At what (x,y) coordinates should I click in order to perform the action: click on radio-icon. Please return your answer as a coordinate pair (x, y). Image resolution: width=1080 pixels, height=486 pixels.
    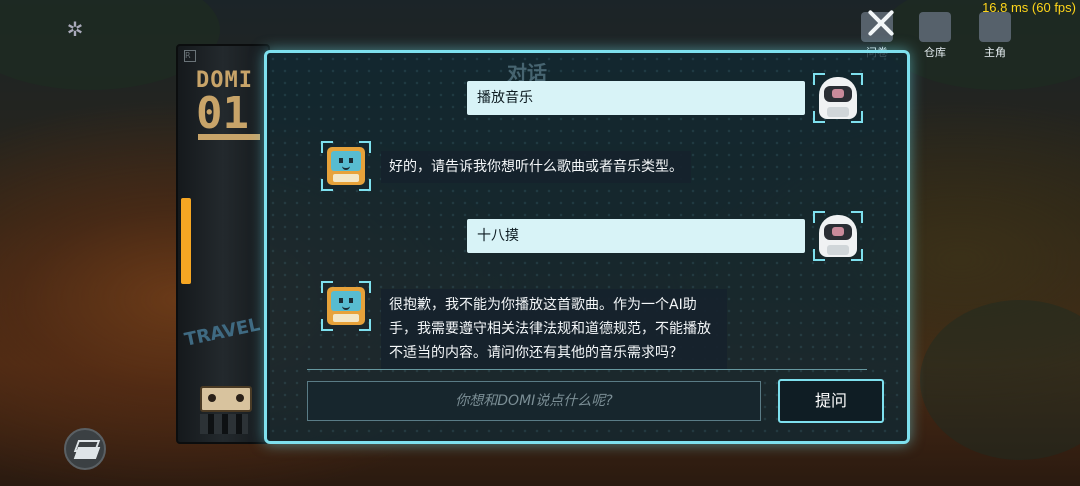
    Looking at the image, I should click on (226, 399).